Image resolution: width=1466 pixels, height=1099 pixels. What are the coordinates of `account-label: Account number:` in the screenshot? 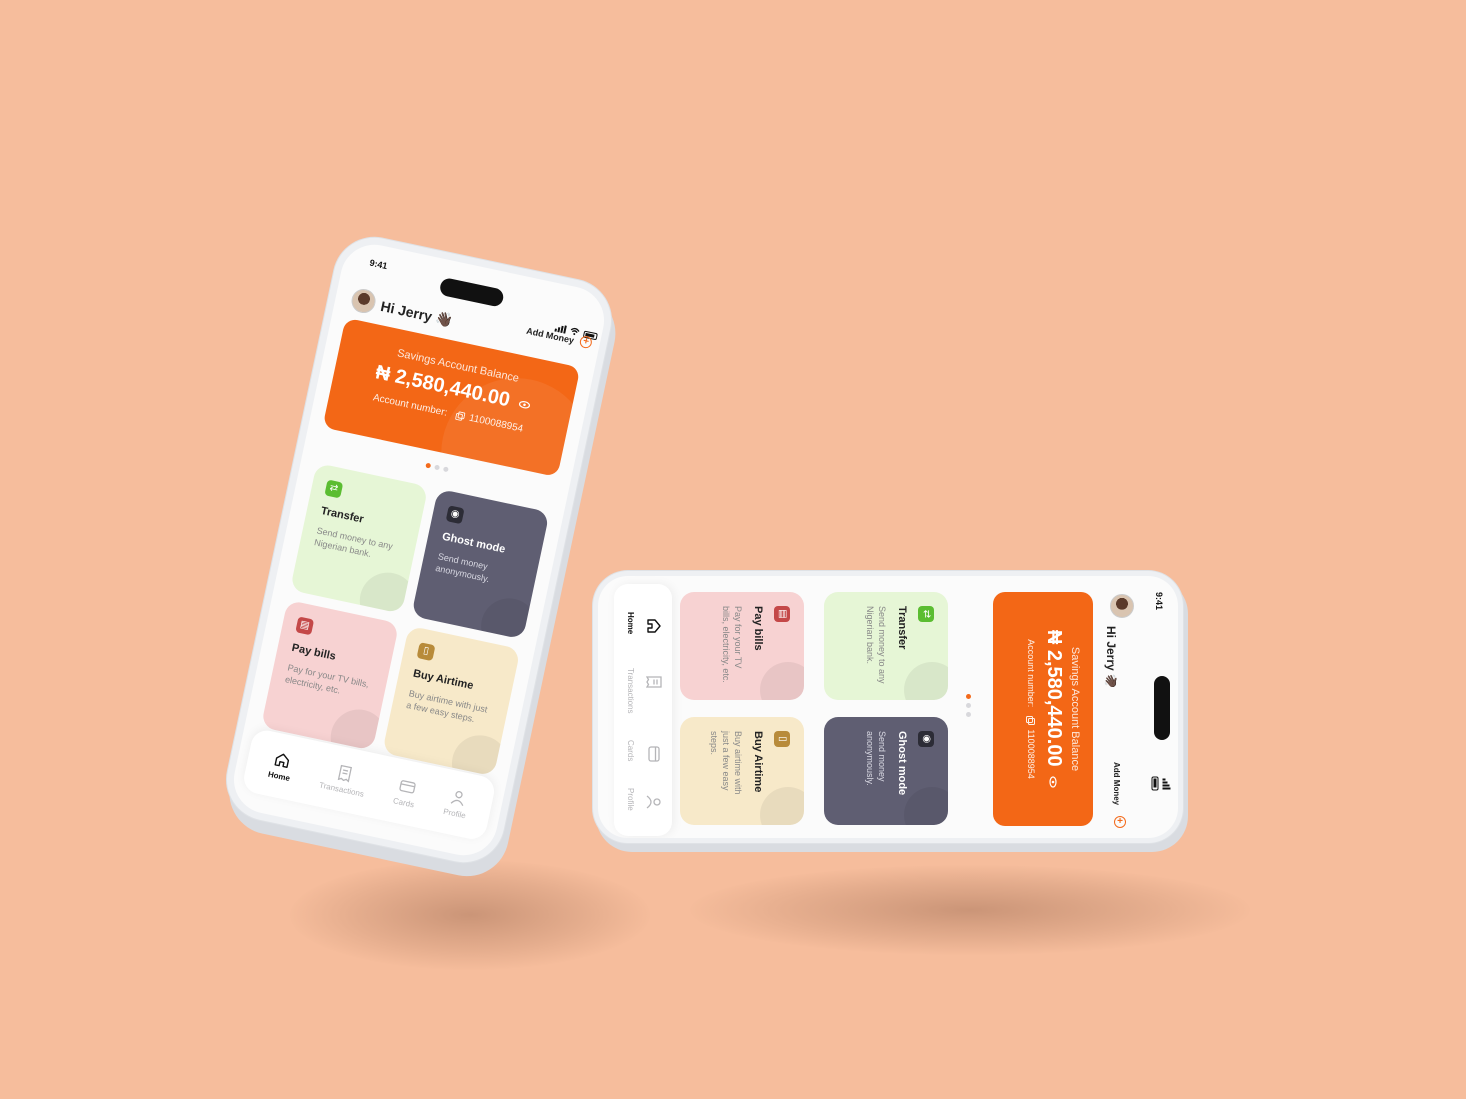 It's located at (1031, 673).